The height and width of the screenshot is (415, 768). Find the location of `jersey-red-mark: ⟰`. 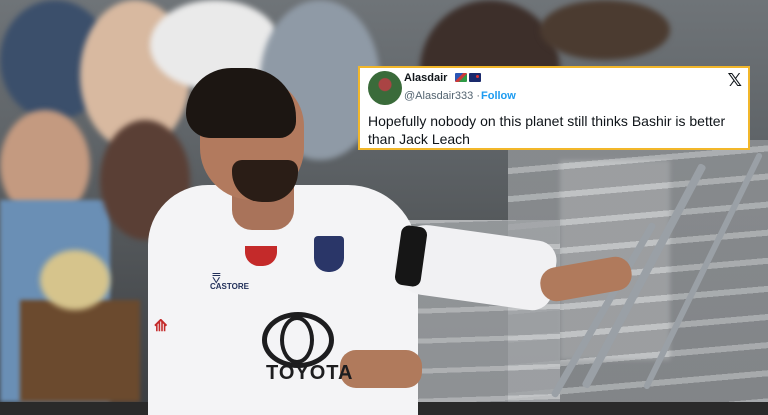

jersey-red-mark: ⟰ is located at coordinates (161, 326).